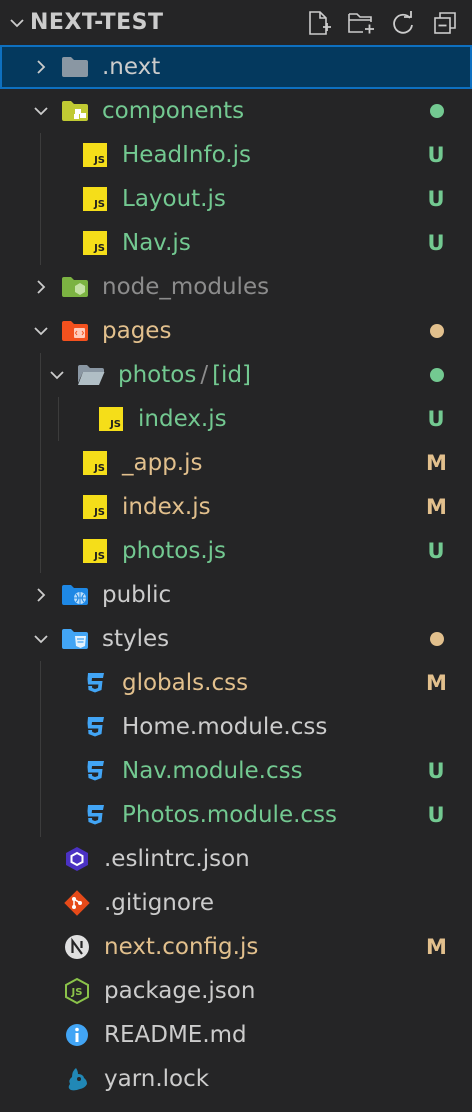  I want to click on tree-item-label: next.config.js, so click(181, 947).